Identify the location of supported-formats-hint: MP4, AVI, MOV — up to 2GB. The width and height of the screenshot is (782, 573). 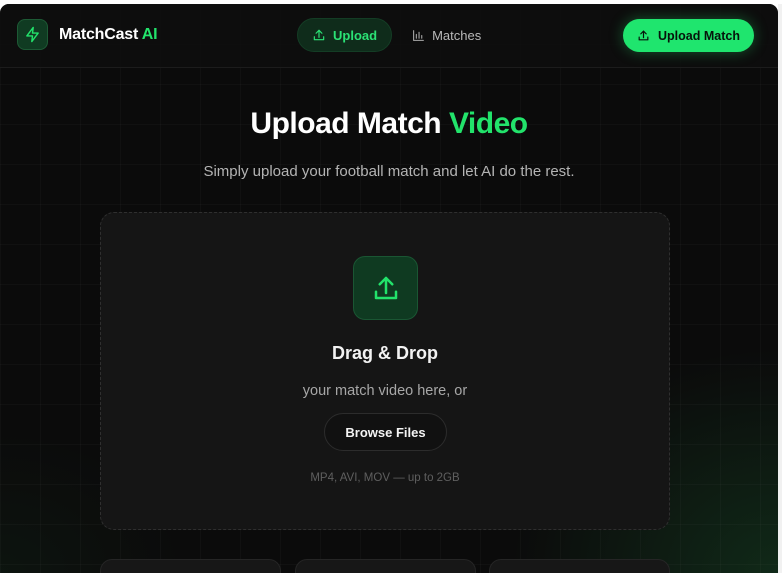
(385, 478).